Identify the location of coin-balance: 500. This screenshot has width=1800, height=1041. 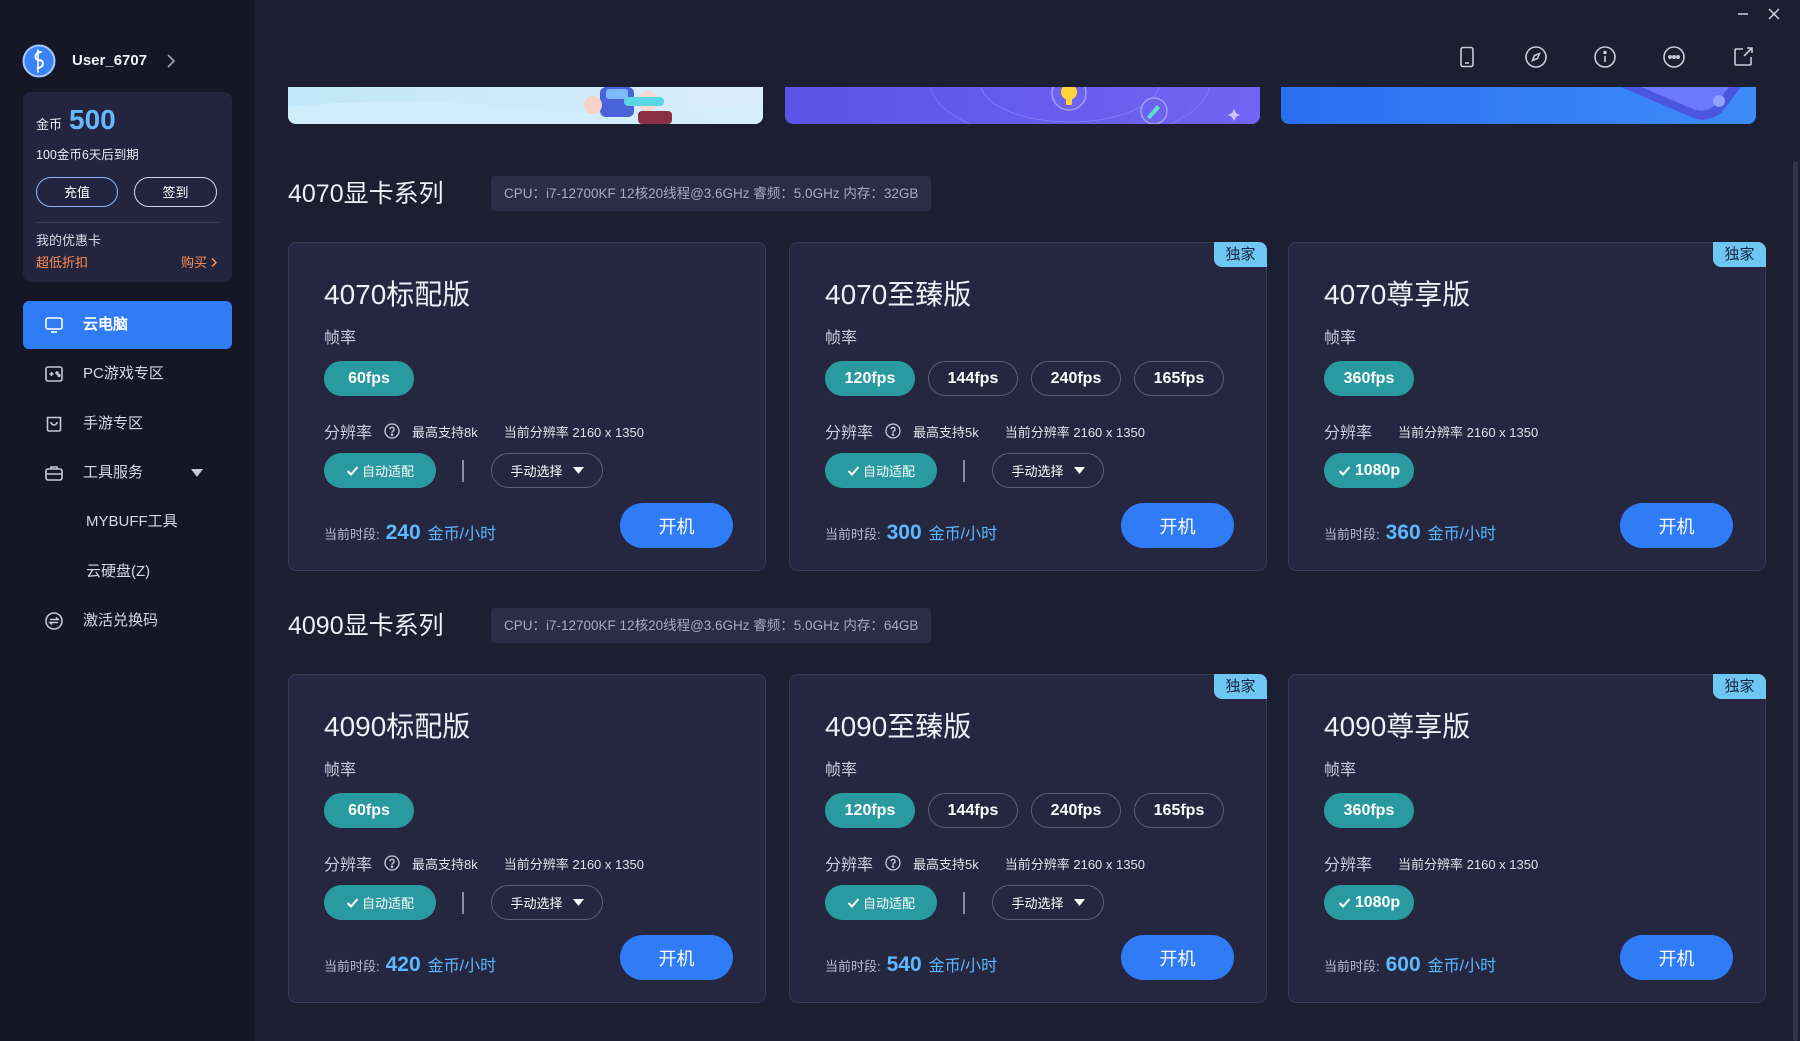
(92, 119).